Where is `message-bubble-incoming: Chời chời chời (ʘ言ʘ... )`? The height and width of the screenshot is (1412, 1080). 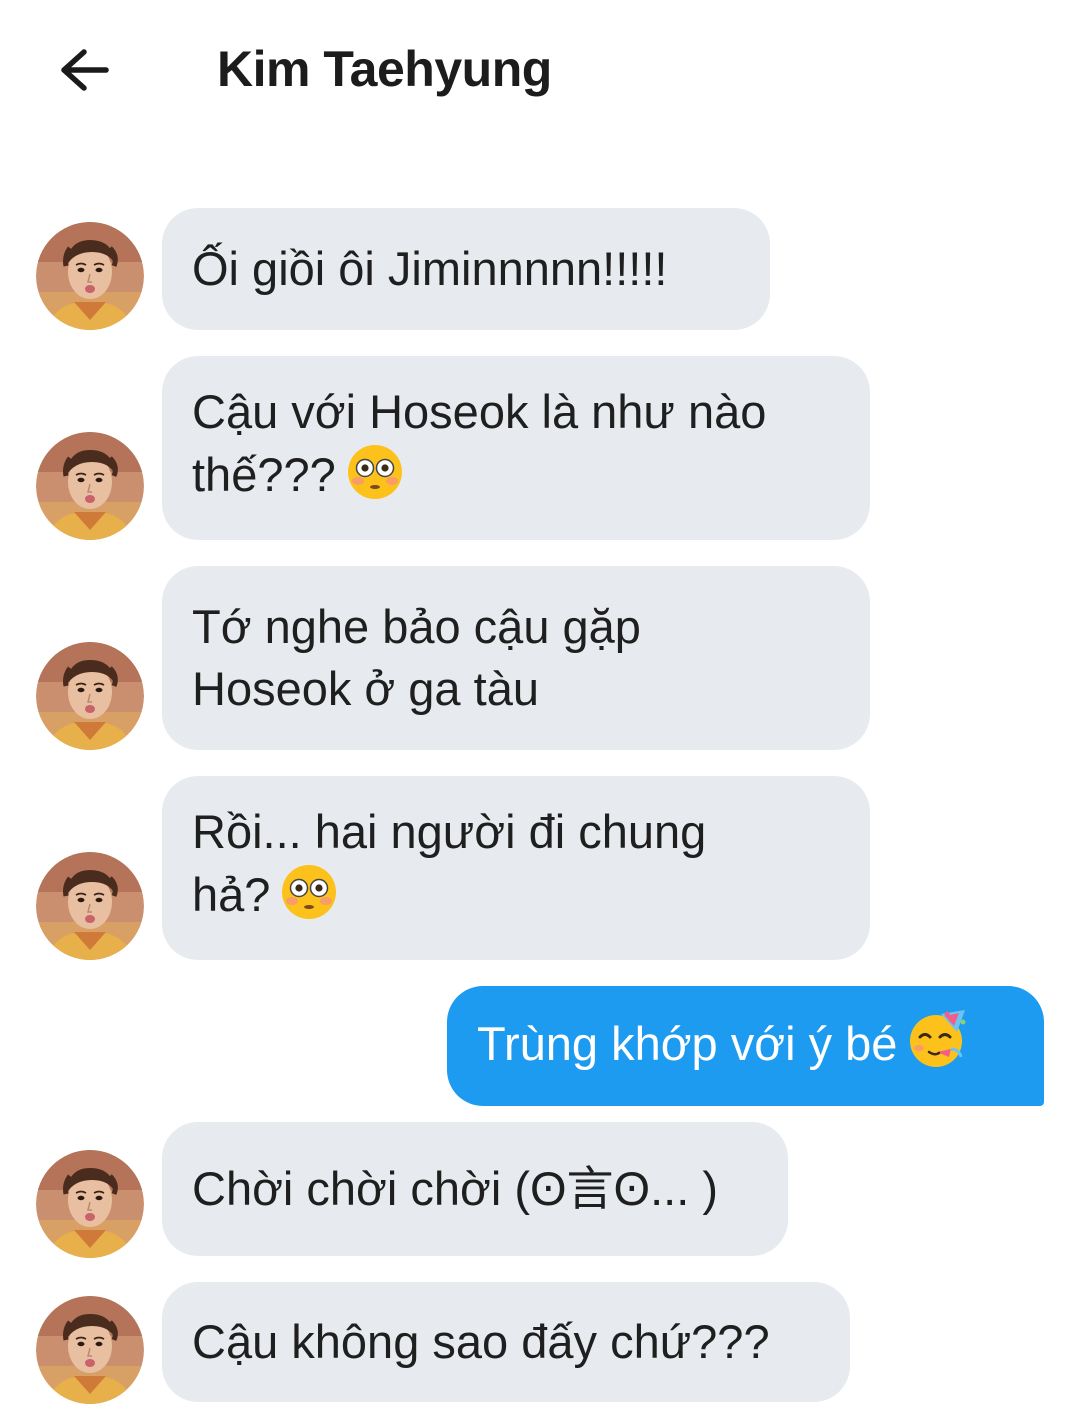 message-bubble-incoming: Chời chời chời (ʘ言ʘ... ) is located at coordinates (475, 1189).